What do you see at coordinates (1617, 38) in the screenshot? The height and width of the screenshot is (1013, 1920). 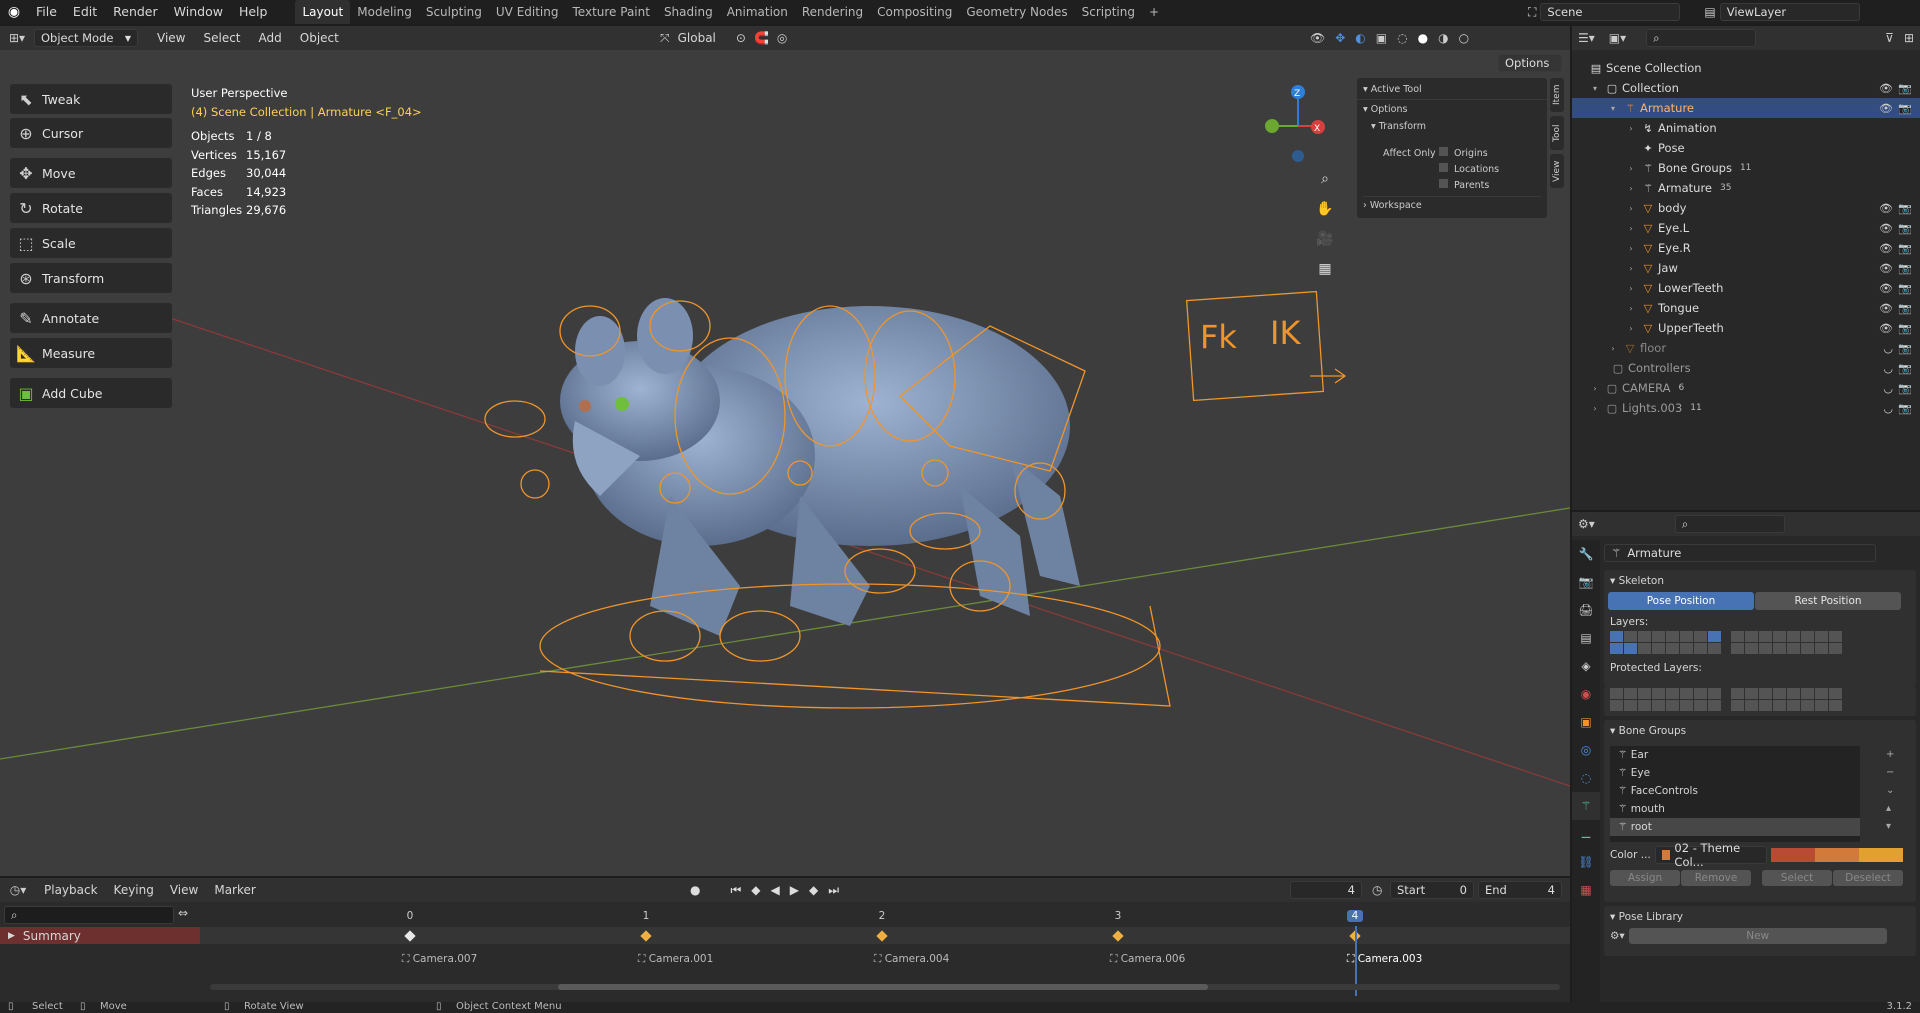 I see `display-mode-icon: ▣▾` at bounding box center [1617, 38].